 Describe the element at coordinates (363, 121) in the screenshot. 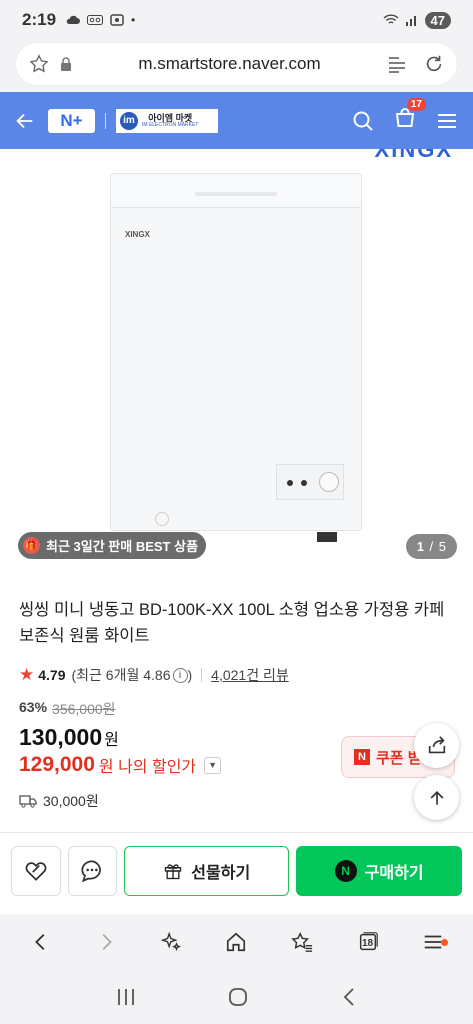

I see `search-icon` at that location.